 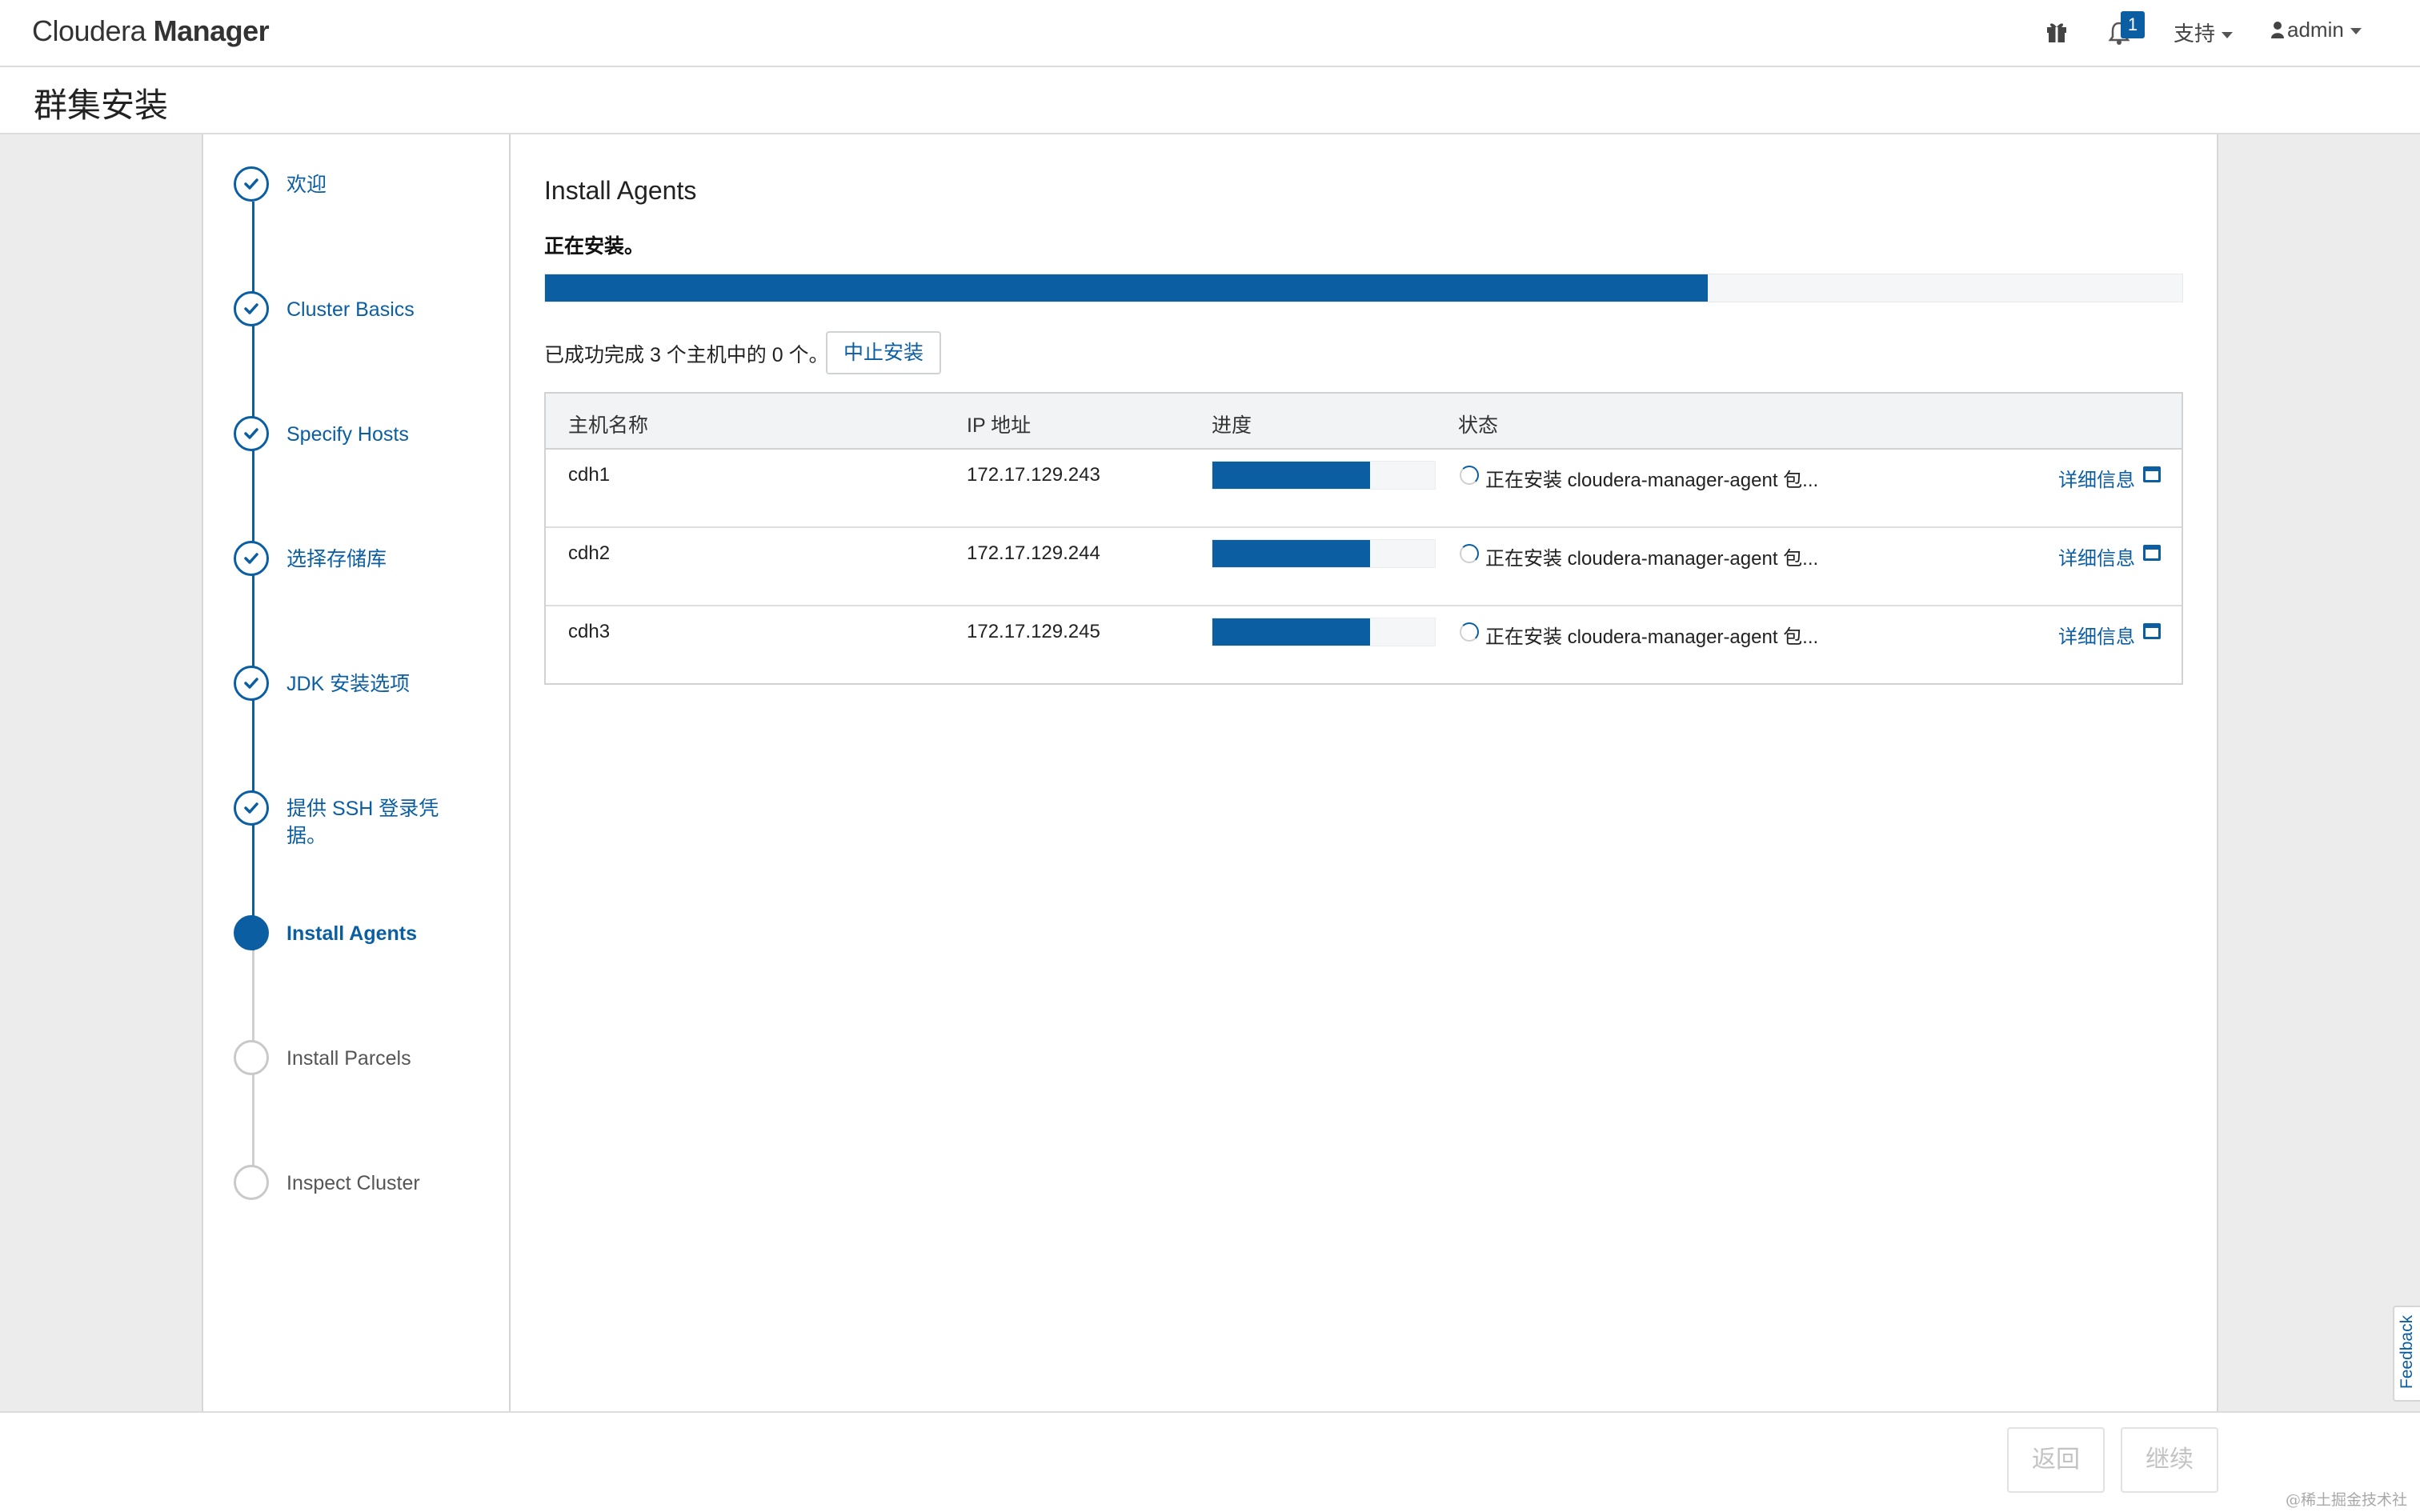 I want to click on wizard-step-label: Install Parcels, so click(x=348, y=1058).